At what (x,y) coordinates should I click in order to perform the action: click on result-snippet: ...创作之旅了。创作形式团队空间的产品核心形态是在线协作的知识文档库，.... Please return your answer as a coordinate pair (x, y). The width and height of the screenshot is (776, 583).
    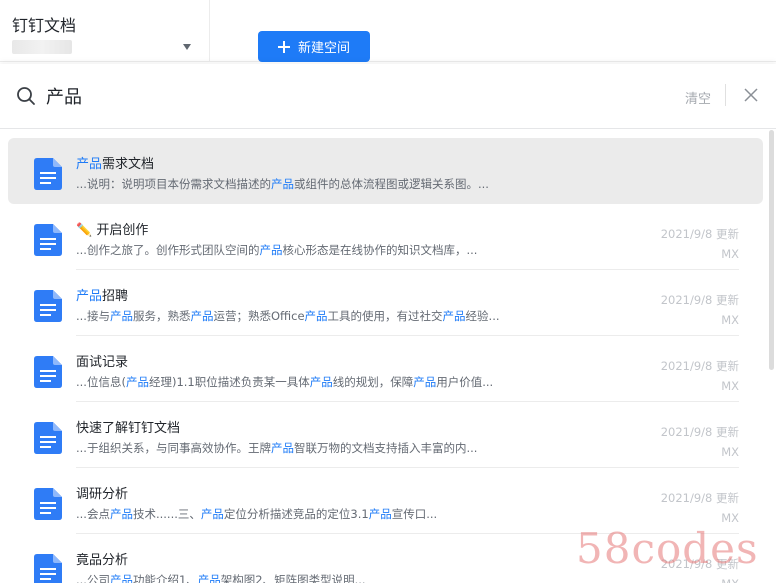
    Looking at the image, I should click on (276, 250).